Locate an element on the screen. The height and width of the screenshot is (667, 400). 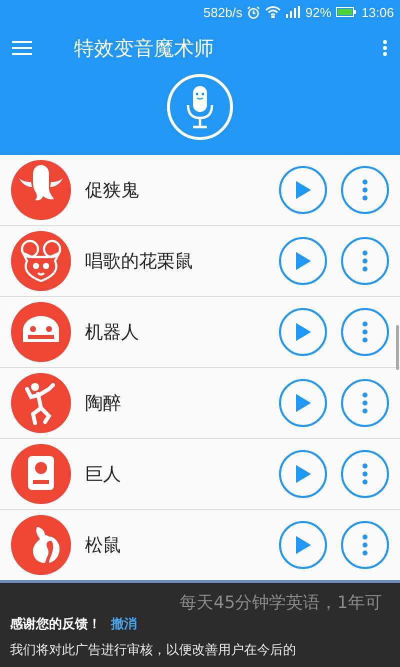
app-title: 特效变音魔术师 is located at coordinates (144, 48).